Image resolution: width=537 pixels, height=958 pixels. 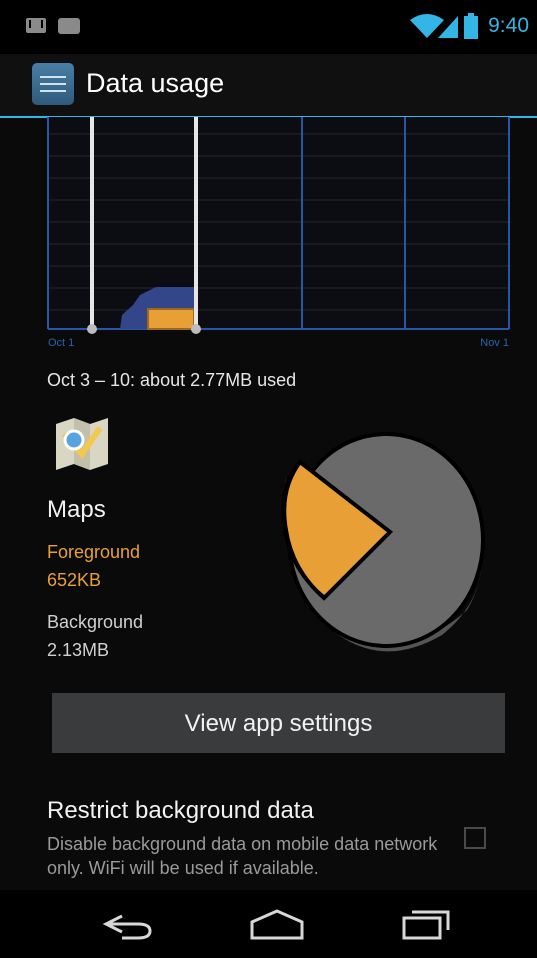 What do you see at coordinates (82, 444) in the screenshot?
I see `maps-app-icon` at bounding box center [82, 444].